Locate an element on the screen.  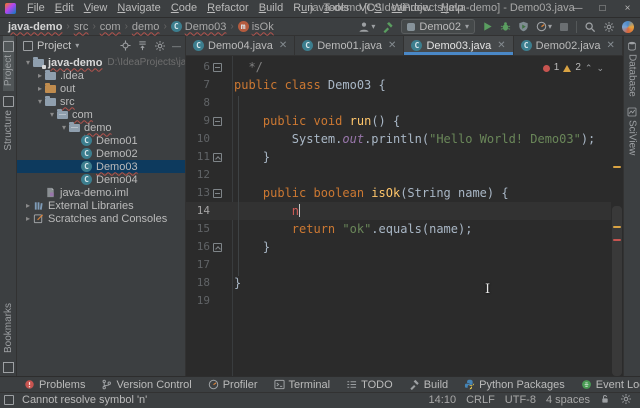
code-line-18: 18} is located at coordinates (398, 283).